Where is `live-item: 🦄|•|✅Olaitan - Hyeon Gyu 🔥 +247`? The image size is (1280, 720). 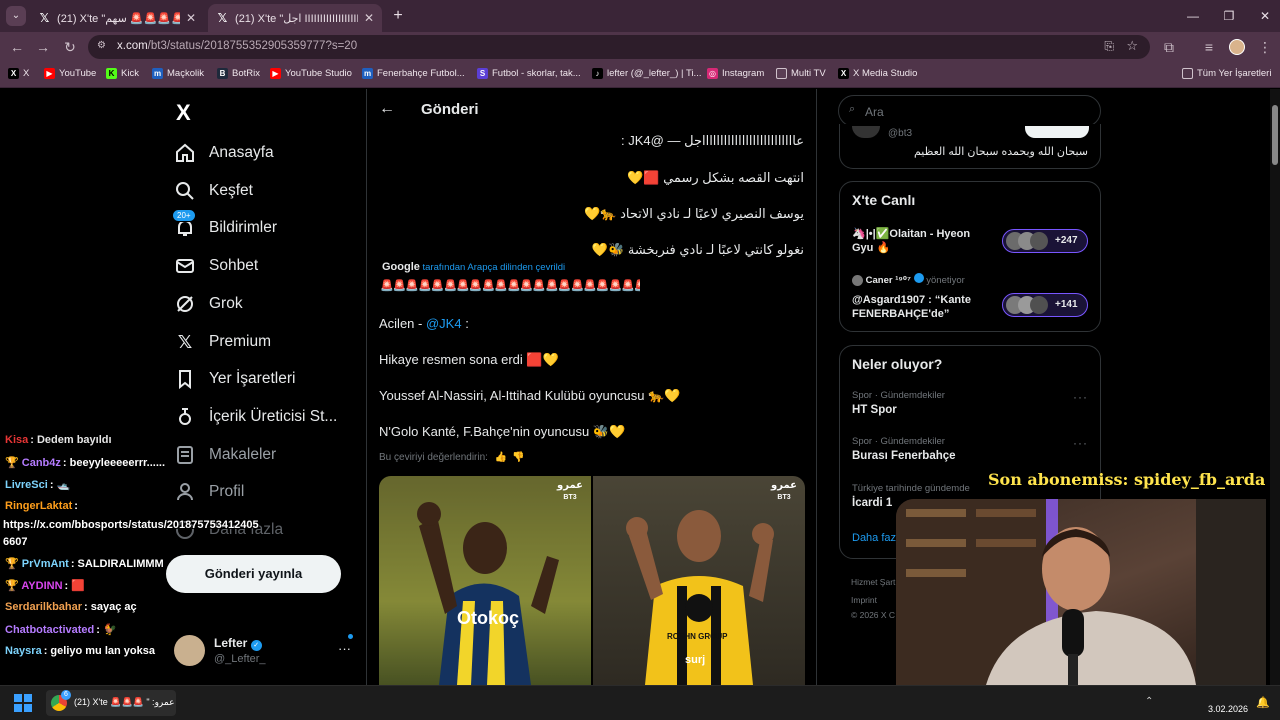 live-item: 🦄|•|✅Olaitan - Hyeon Gyu 🔥 +247 is located at coordinates (974, 244).